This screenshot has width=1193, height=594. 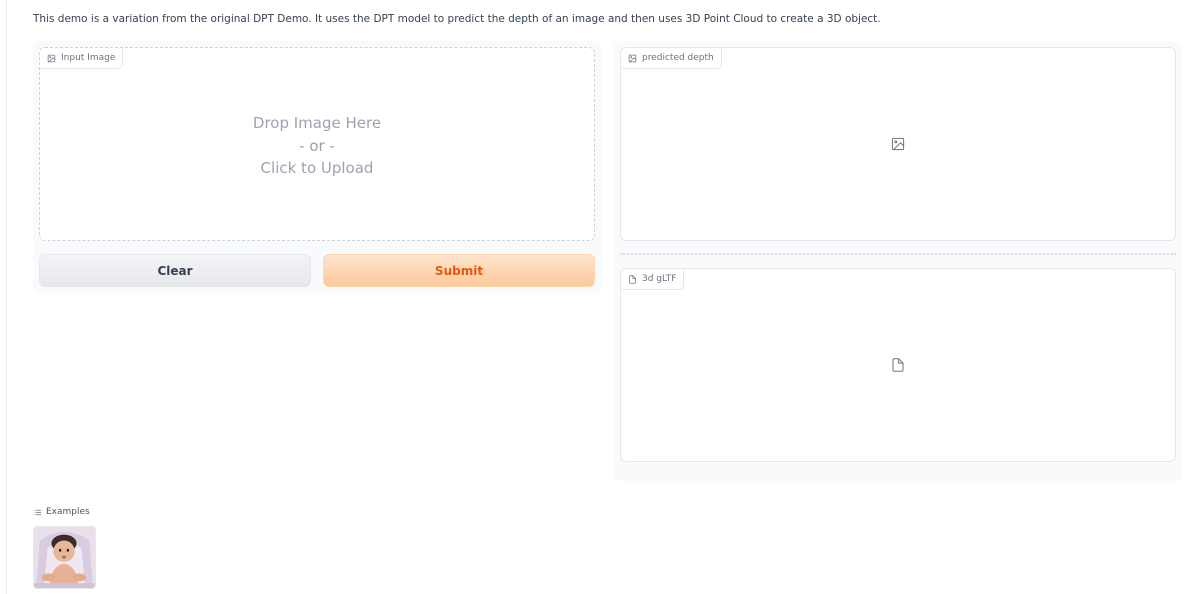 I want to click on input-image-label-text: Input Image, so click(x=88, y=58).